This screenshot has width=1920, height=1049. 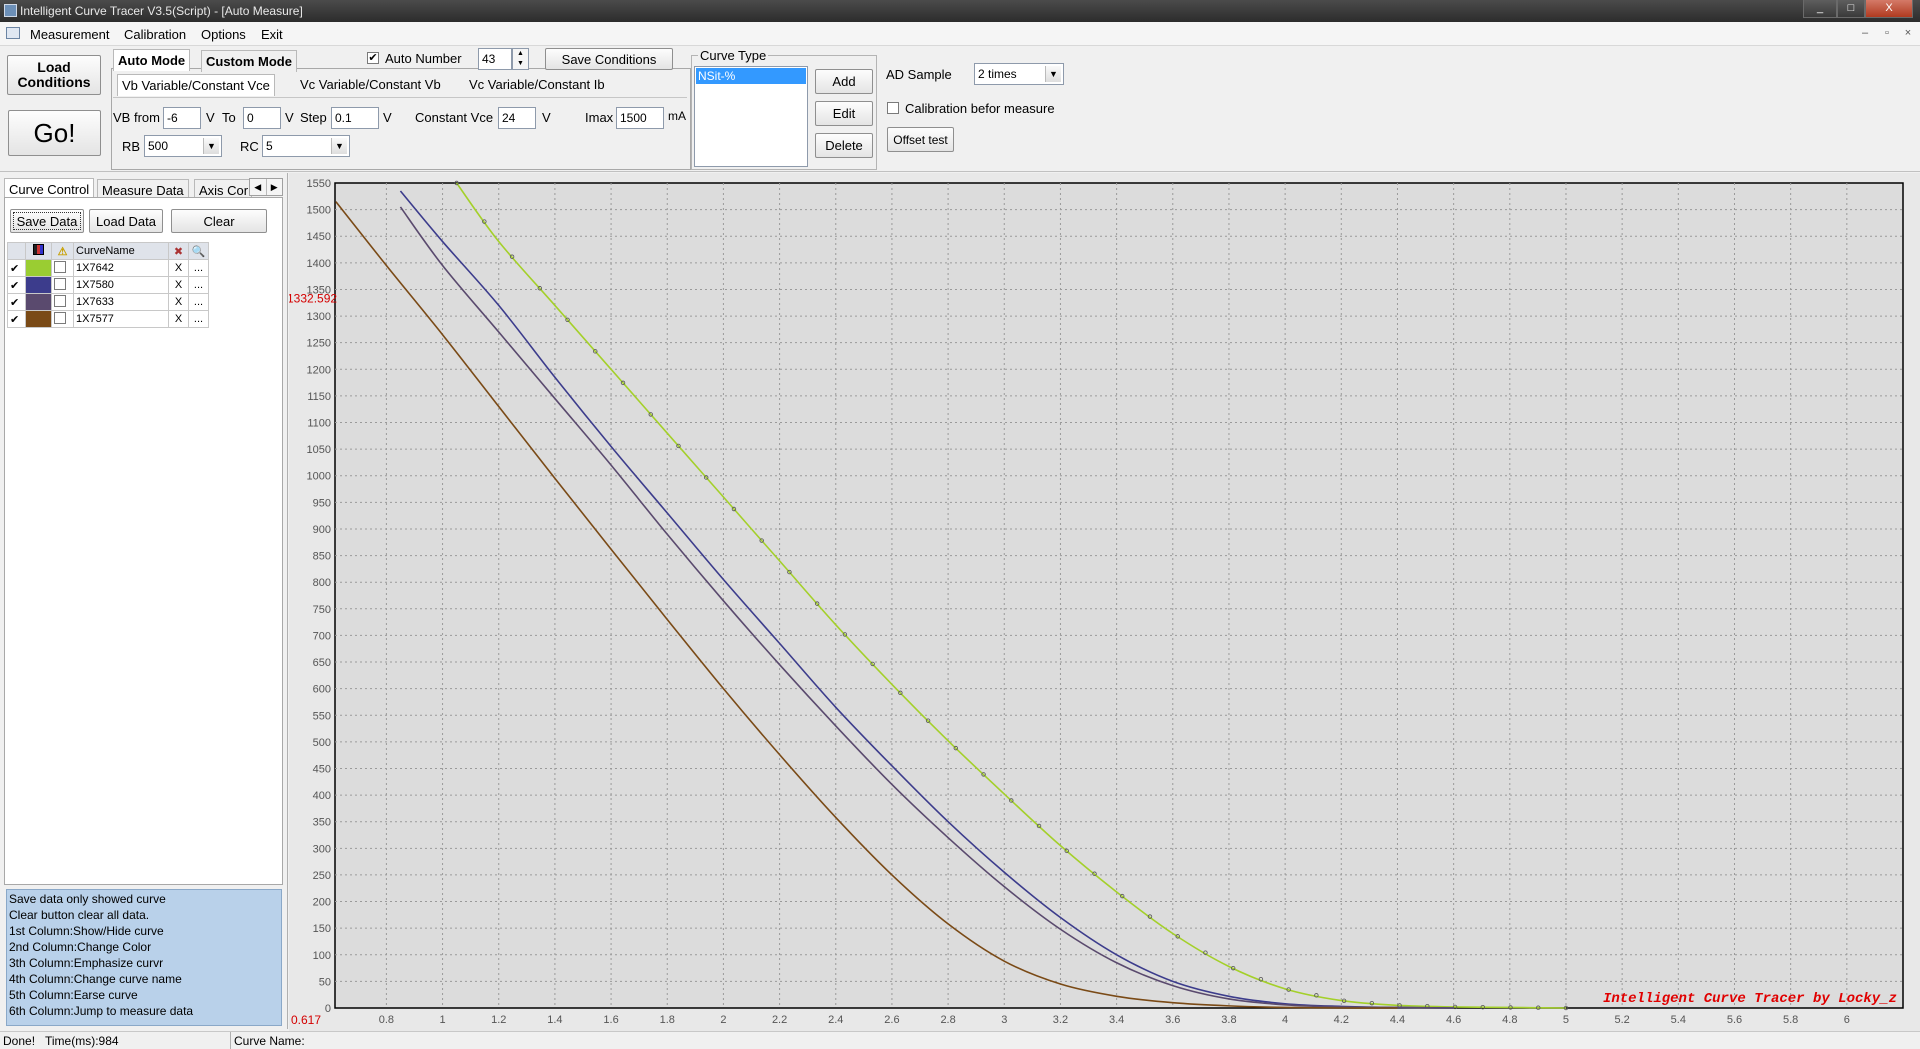 What do you see at coordinates (306, 146) in the screenshot?
I see `rc-select: 5 ▼` at bounding box center [306, 146].